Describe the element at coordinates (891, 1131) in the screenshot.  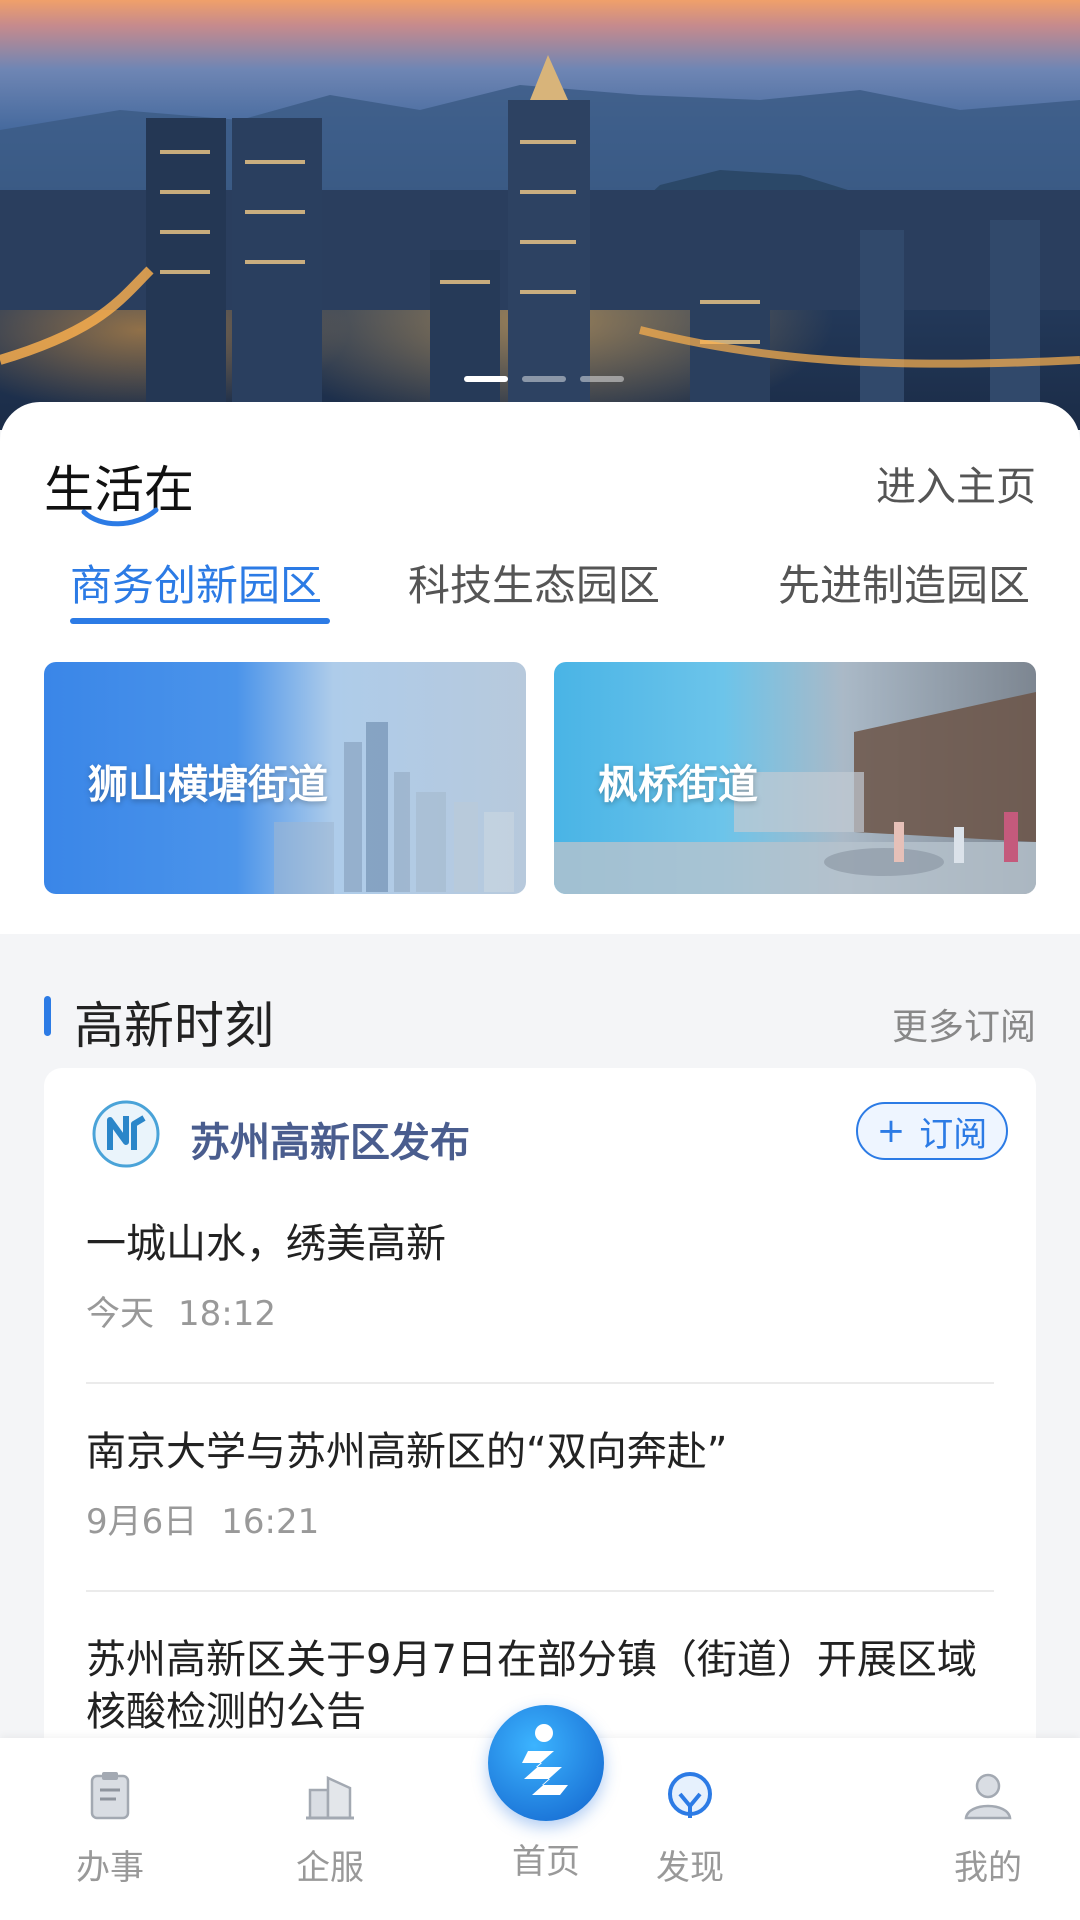
I see `plus-icon: +` at that location.